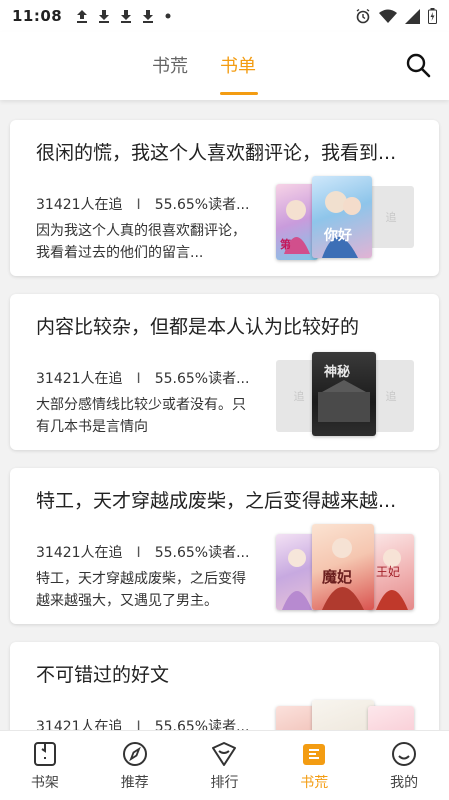  I want to click on nav-profile: 我的, so click(404, 766).